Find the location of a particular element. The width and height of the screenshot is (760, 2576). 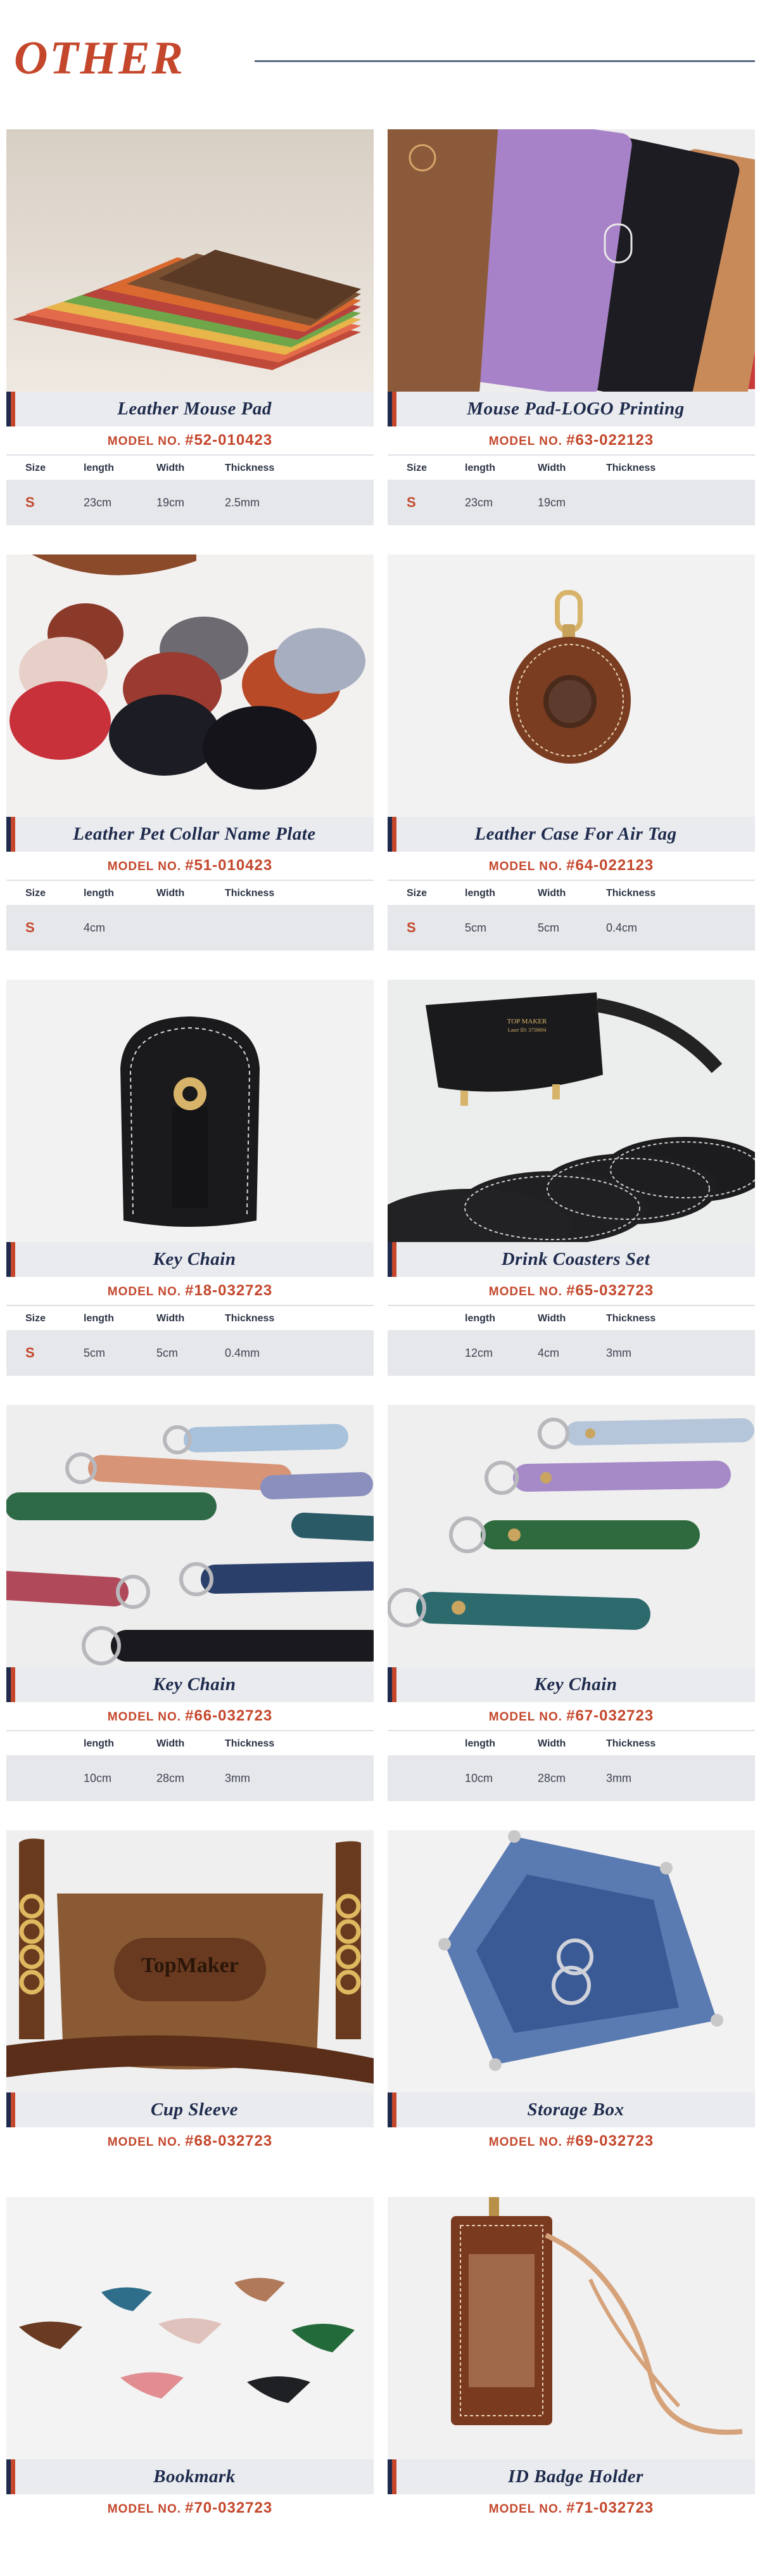

spec-thickness-value: 3mm is located at coordinates (618, 1353).